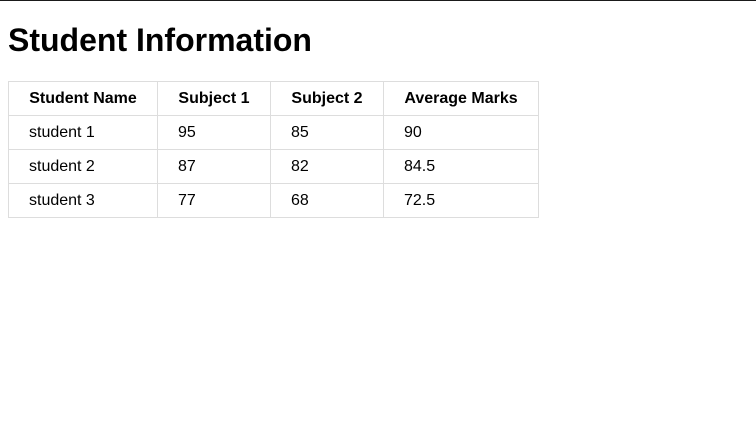  I want to click on column-header-student-name: Student Name, so click(83, 98).